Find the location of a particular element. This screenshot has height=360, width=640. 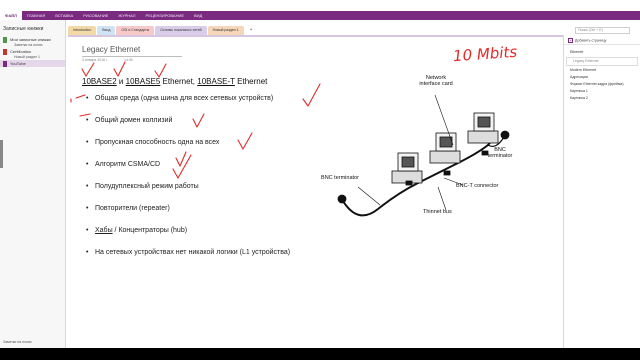

section-tab-lan-basics: Основы локальных сетей is located at coordinates (181, 30).